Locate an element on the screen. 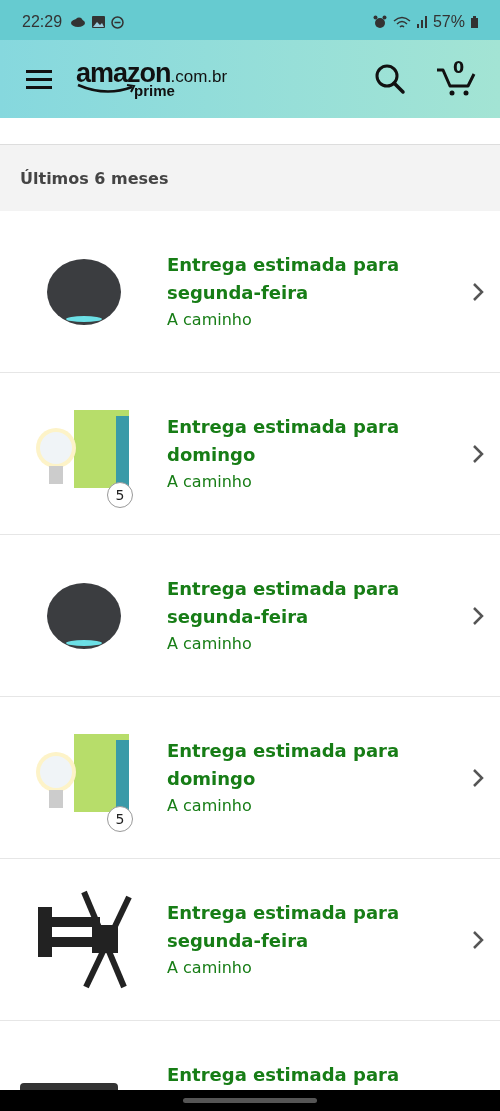  delivery-estimate: Entrega estimada para is located at coordinates (284, 1075).